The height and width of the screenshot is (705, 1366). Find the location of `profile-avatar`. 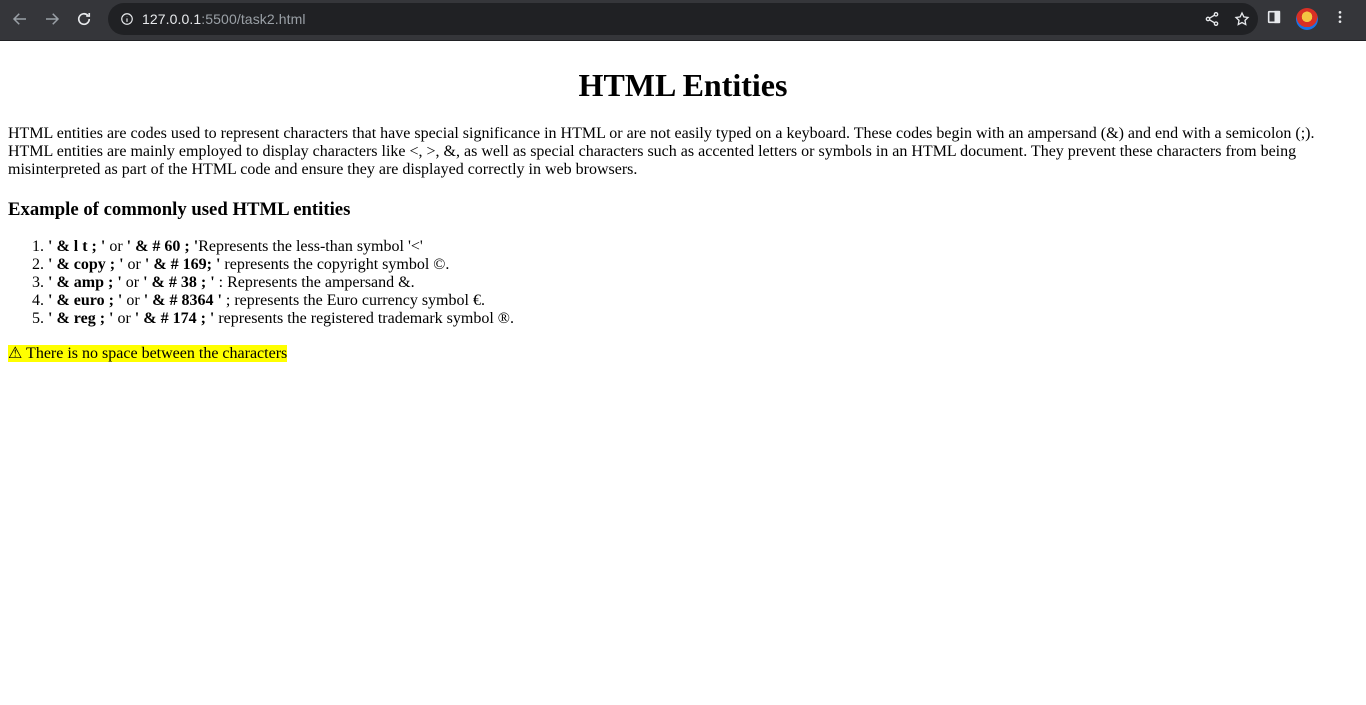

profile-avatar is located at coordinates (1307, 19).